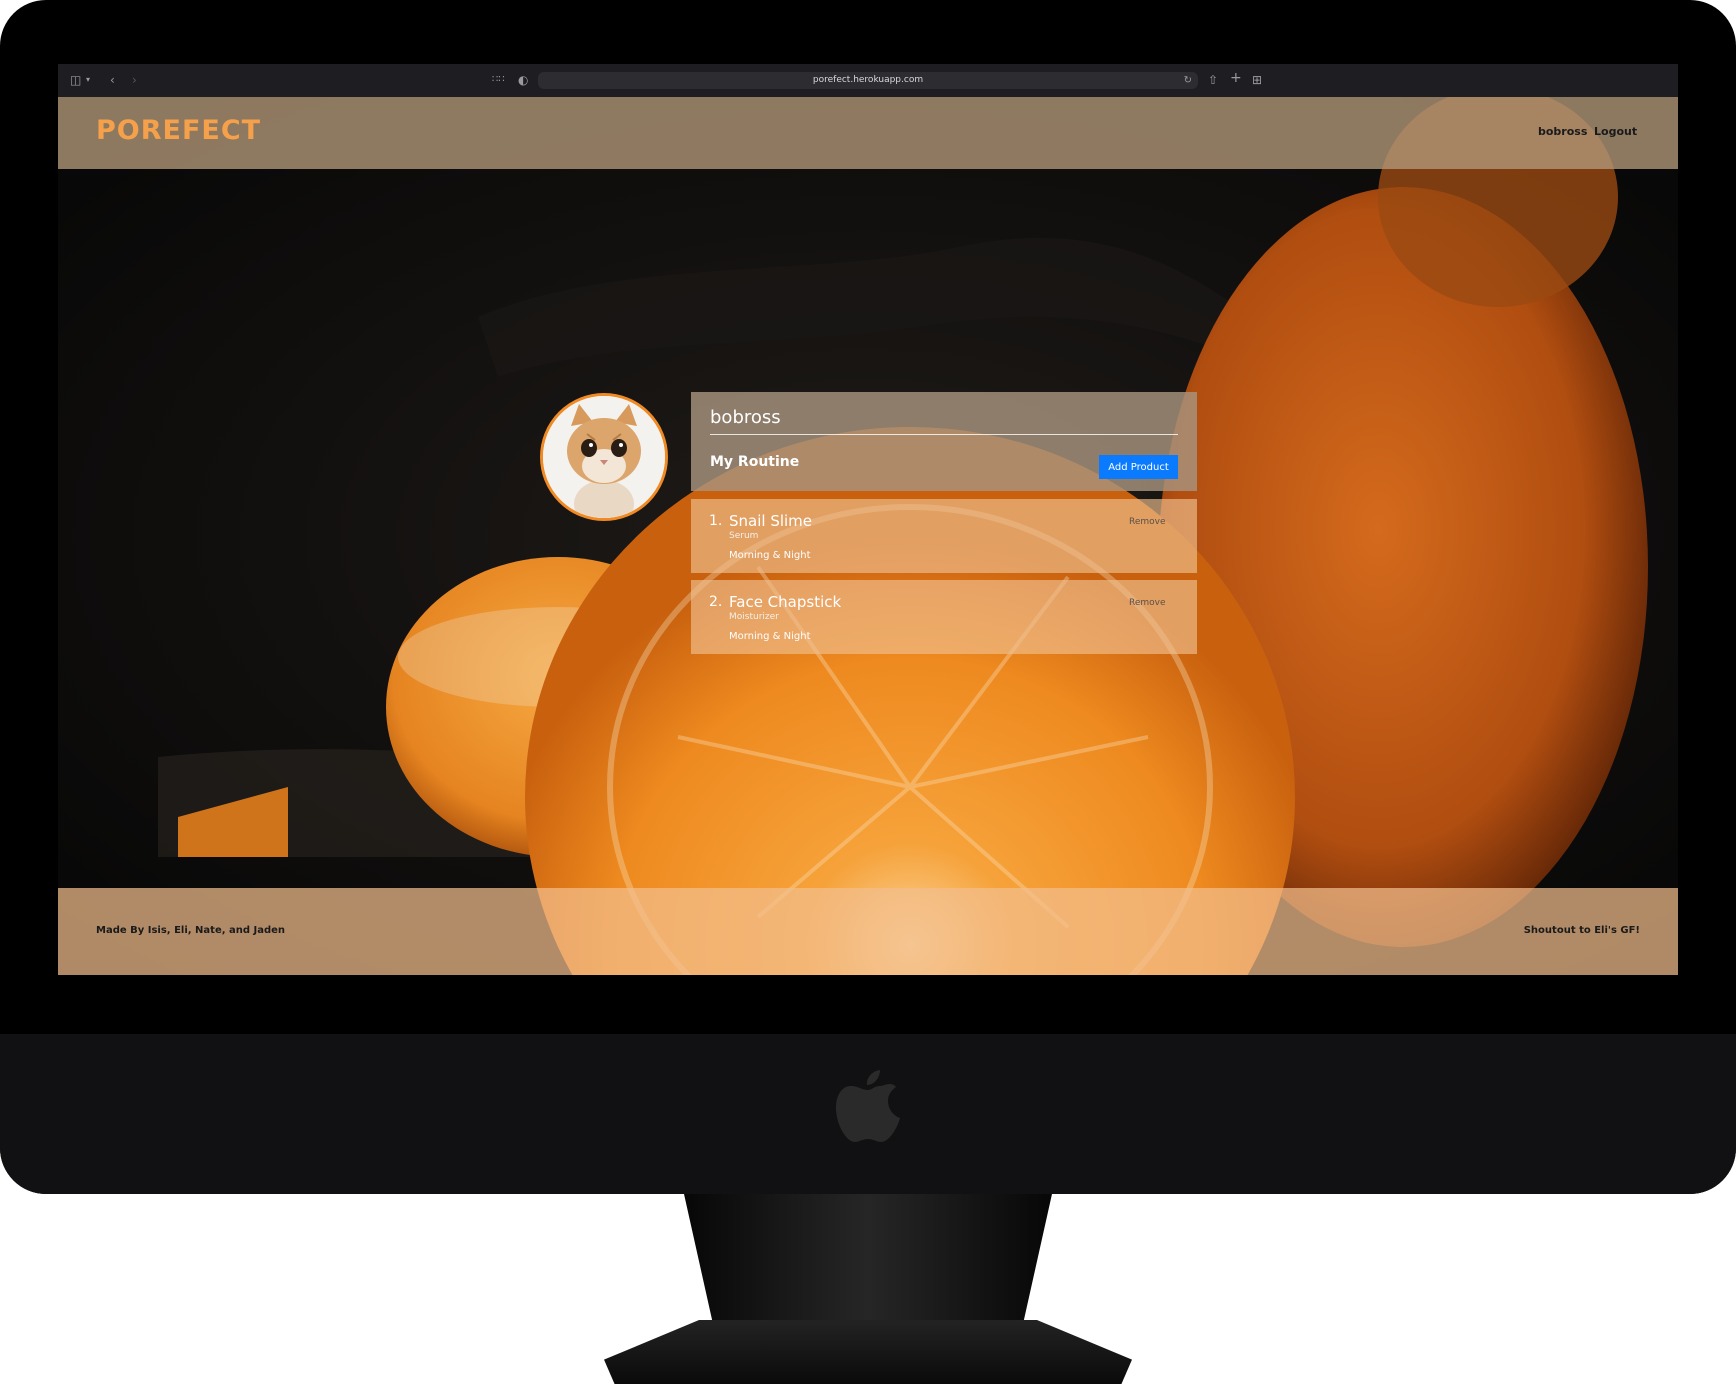  I want to click on privacy-shield-icon: ◐, so click(523, 80).